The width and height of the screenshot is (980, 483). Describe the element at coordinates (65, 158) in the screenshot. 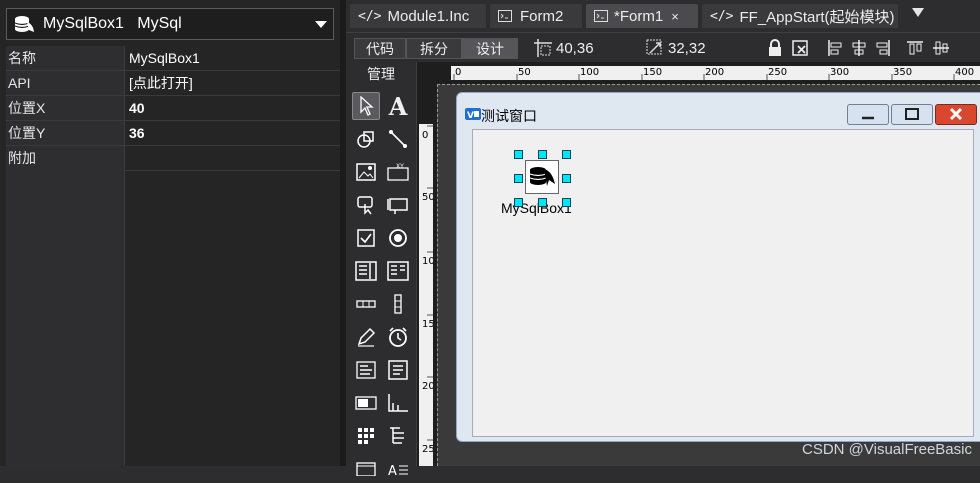

I see `property-name: 附加` at that location.